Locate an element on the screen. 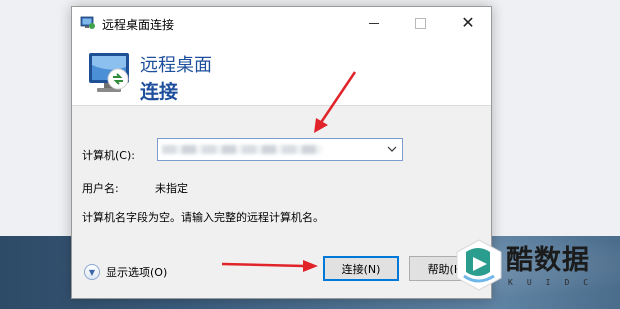 This screenshot has width=620, height=309. dialog-header: 远程桌面 连接 is located at coordinates (281, 72).